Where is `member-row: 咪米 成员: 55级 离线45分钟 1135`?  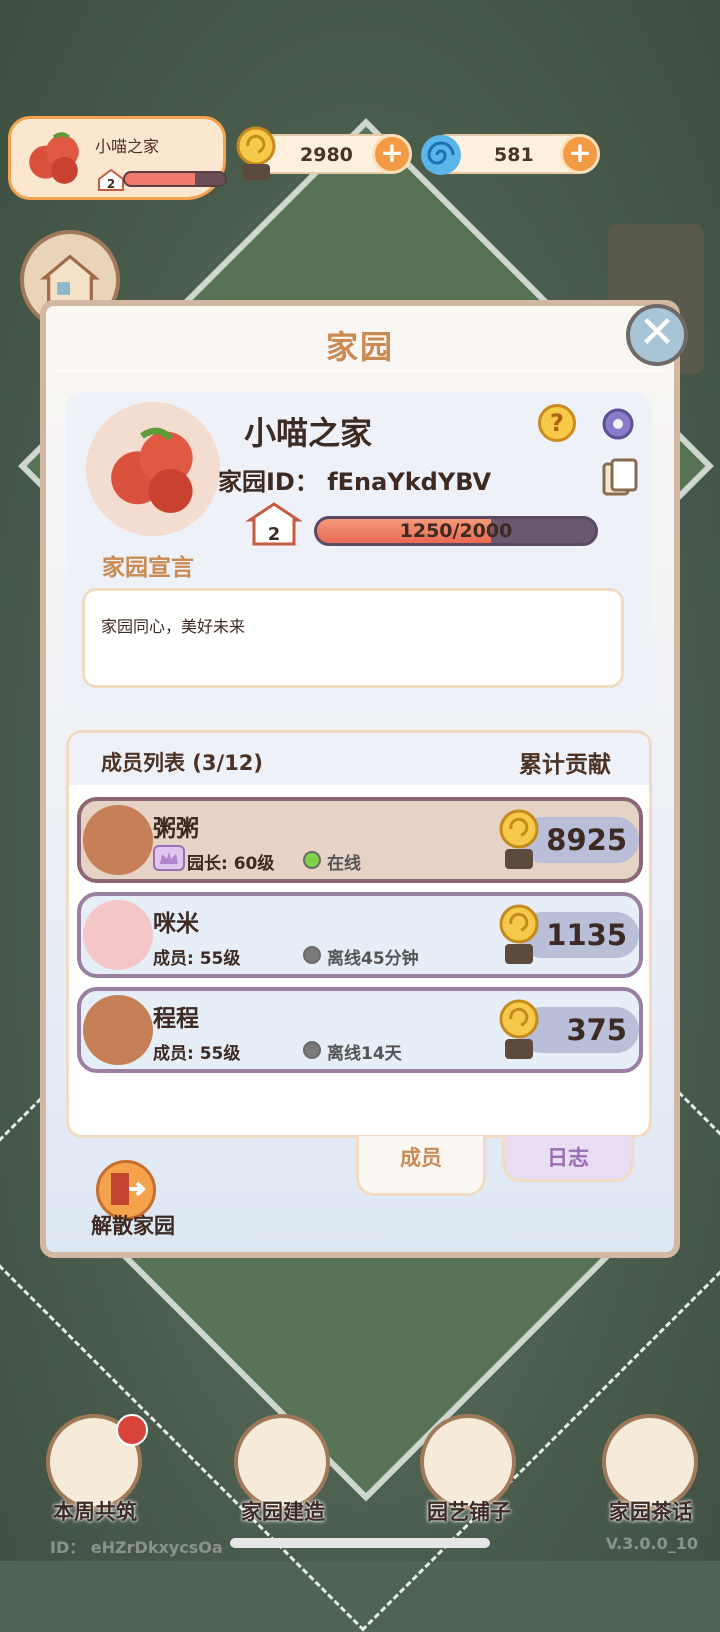 member-row: 咪米 成员: 55级 离线45分钟 1135 is located at coordinates (360, 935).